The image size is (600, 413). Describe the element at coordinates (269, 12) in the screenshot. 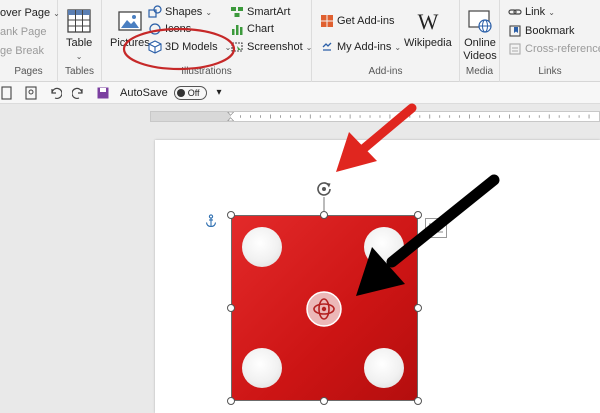

I see `smartart-label: SmartArt` at that location.